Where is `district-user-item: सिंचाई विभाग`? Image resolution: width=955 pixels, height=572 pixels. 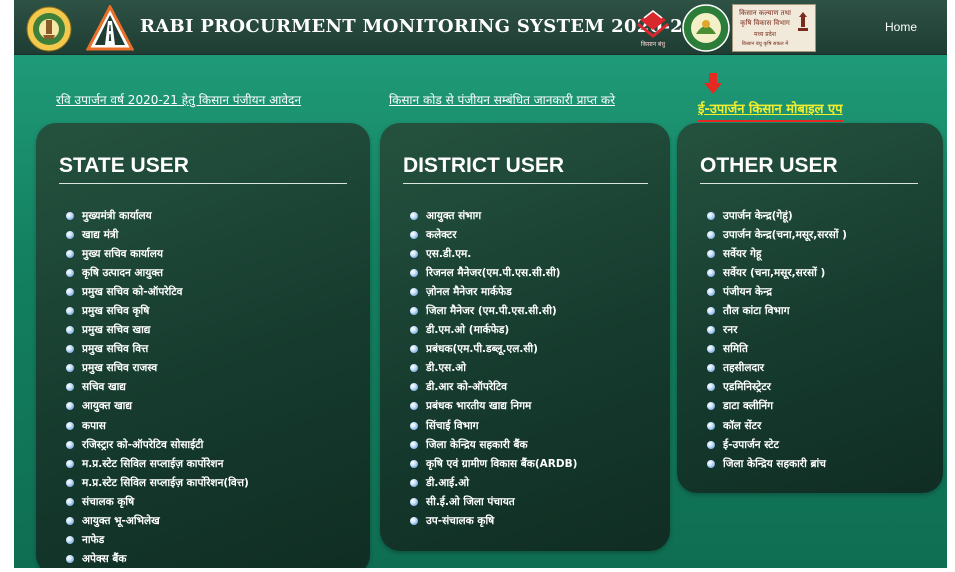 district-user-item: सिंचाई विभाग is located at coordinates (493, 425).